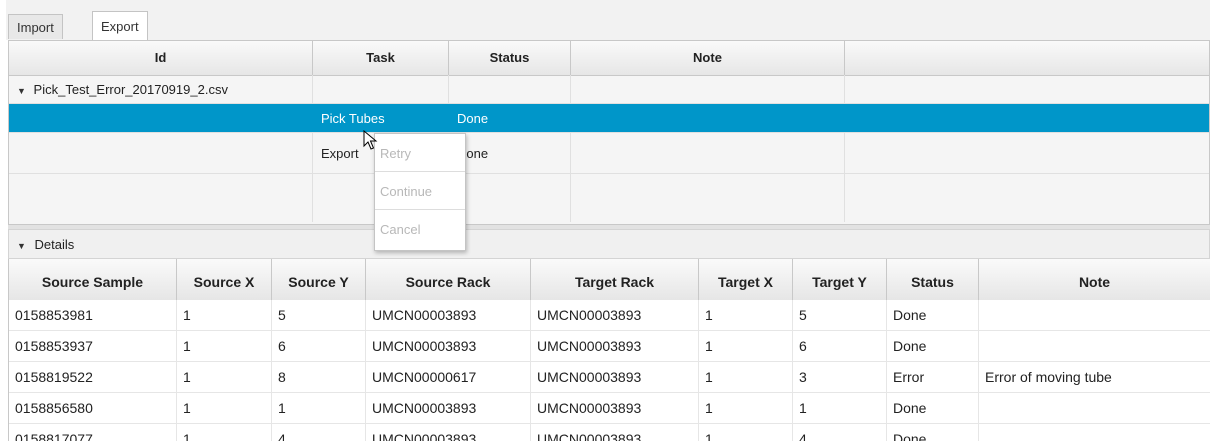  I want to click on target-y-cell: 1, so click(840, 408).